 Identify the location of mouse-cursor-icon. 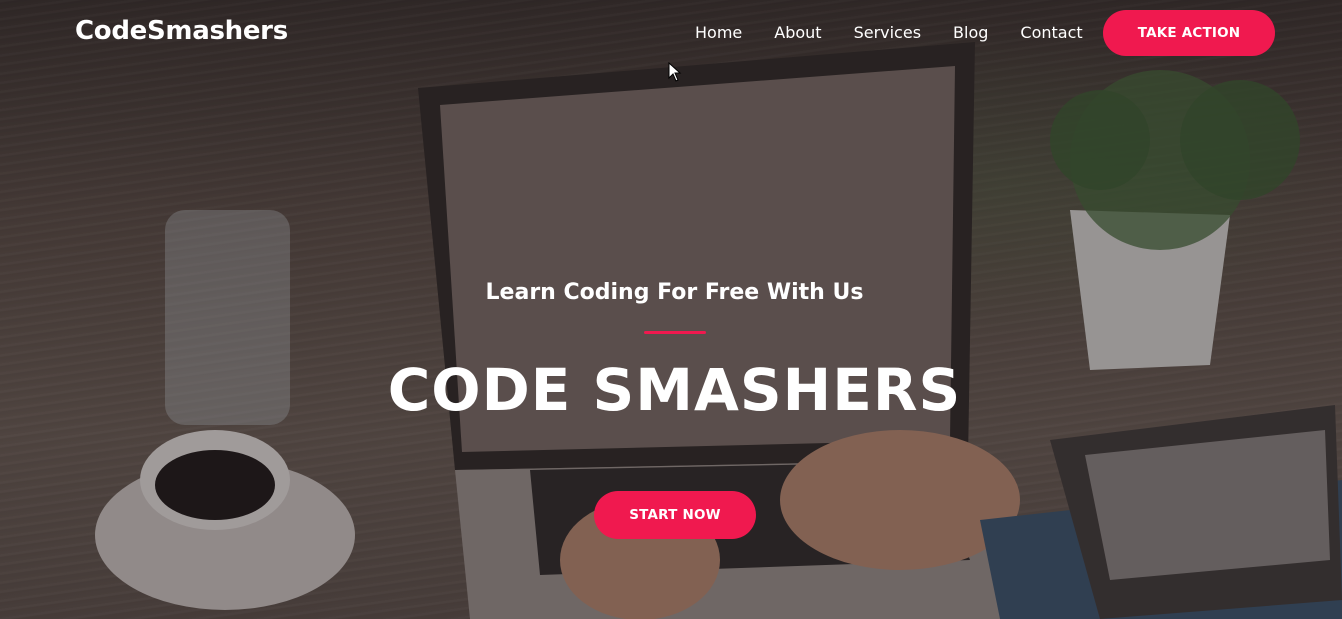
(675, 72).